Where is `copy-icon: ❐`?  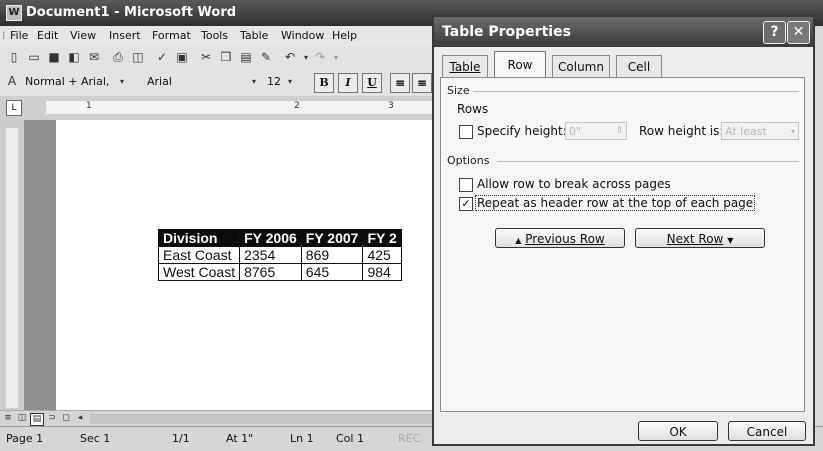 copy-icon: ❐ is located at coordinates (226, 57).